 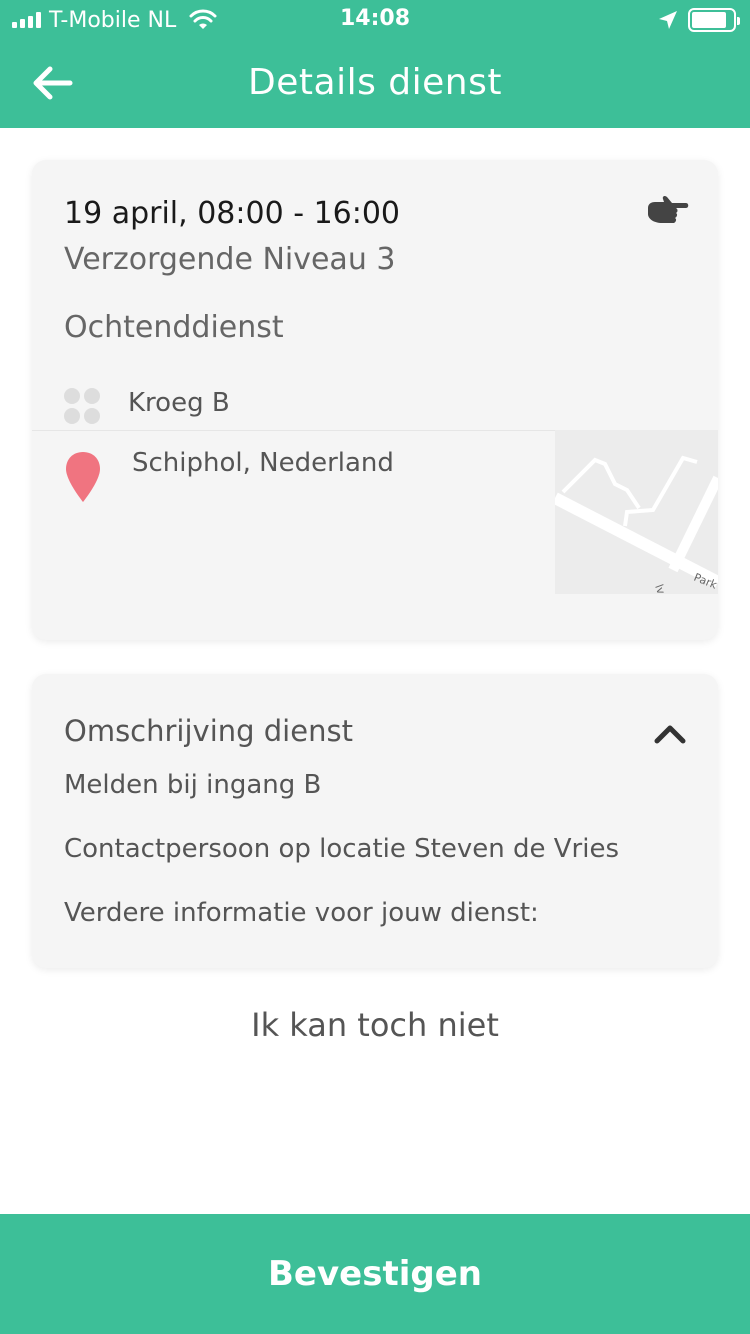 I want to click on location-map: Park lvd, so click(x=636, y=512).